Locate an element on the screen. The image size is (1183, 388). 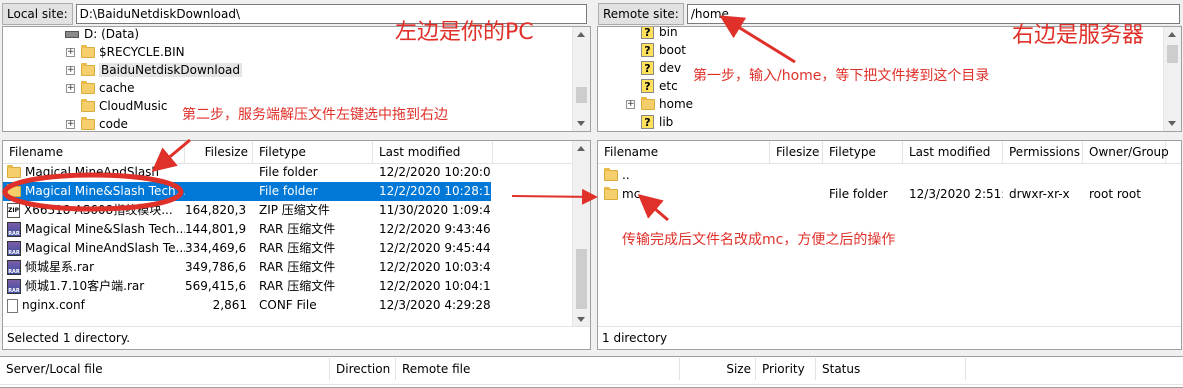
arrow-step3 is located at coordinates (653, 208).